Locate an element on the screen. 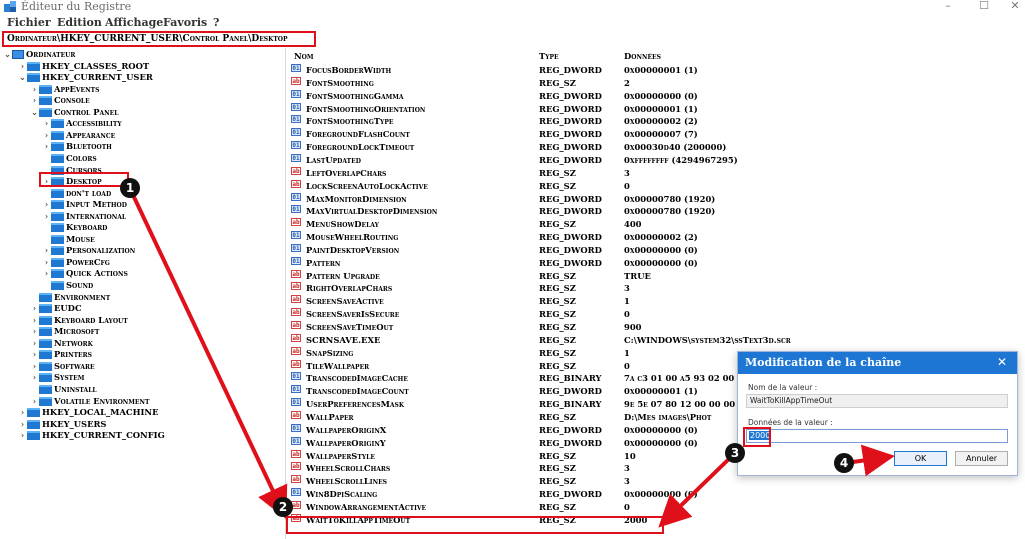 The height and width of the screenshot is (539, 1025). close-window-button: ✕ is located at coordinates (1015, 6).